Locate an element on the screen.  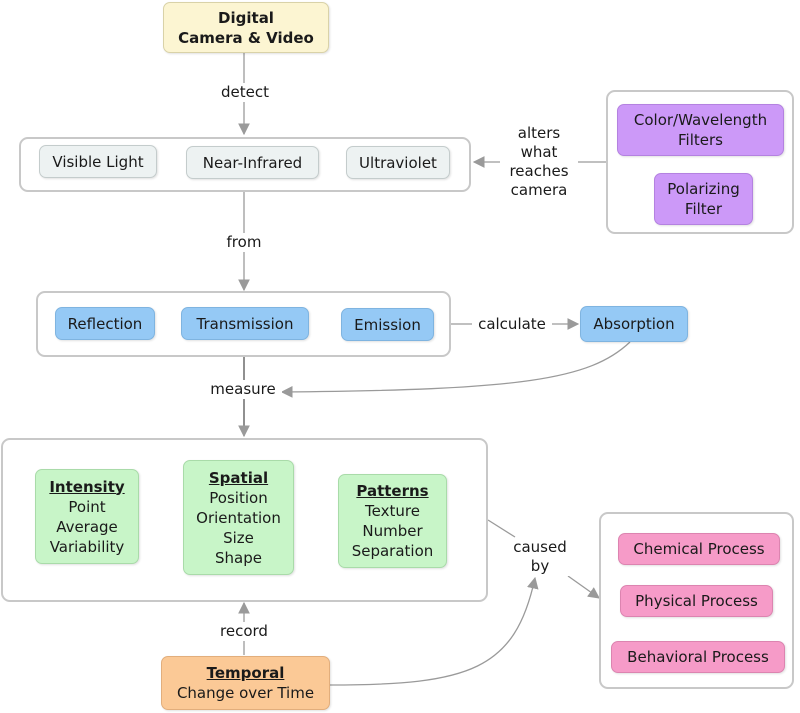
patterns-heading: Patterns is located at coordinates (392, 491).